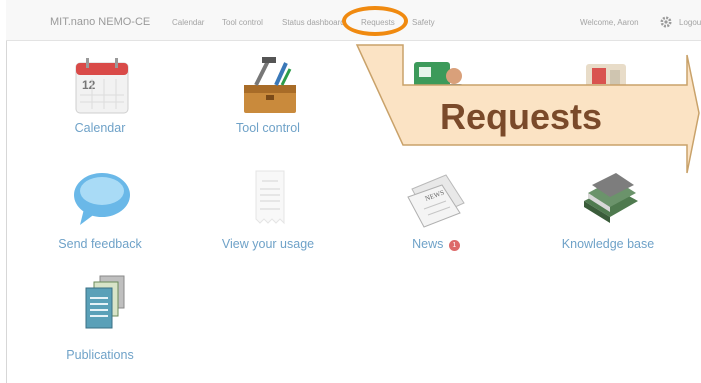 The width and height of the screenshot is (701, 383). I want to click on calendar-icon: 12, so click(102, 86).